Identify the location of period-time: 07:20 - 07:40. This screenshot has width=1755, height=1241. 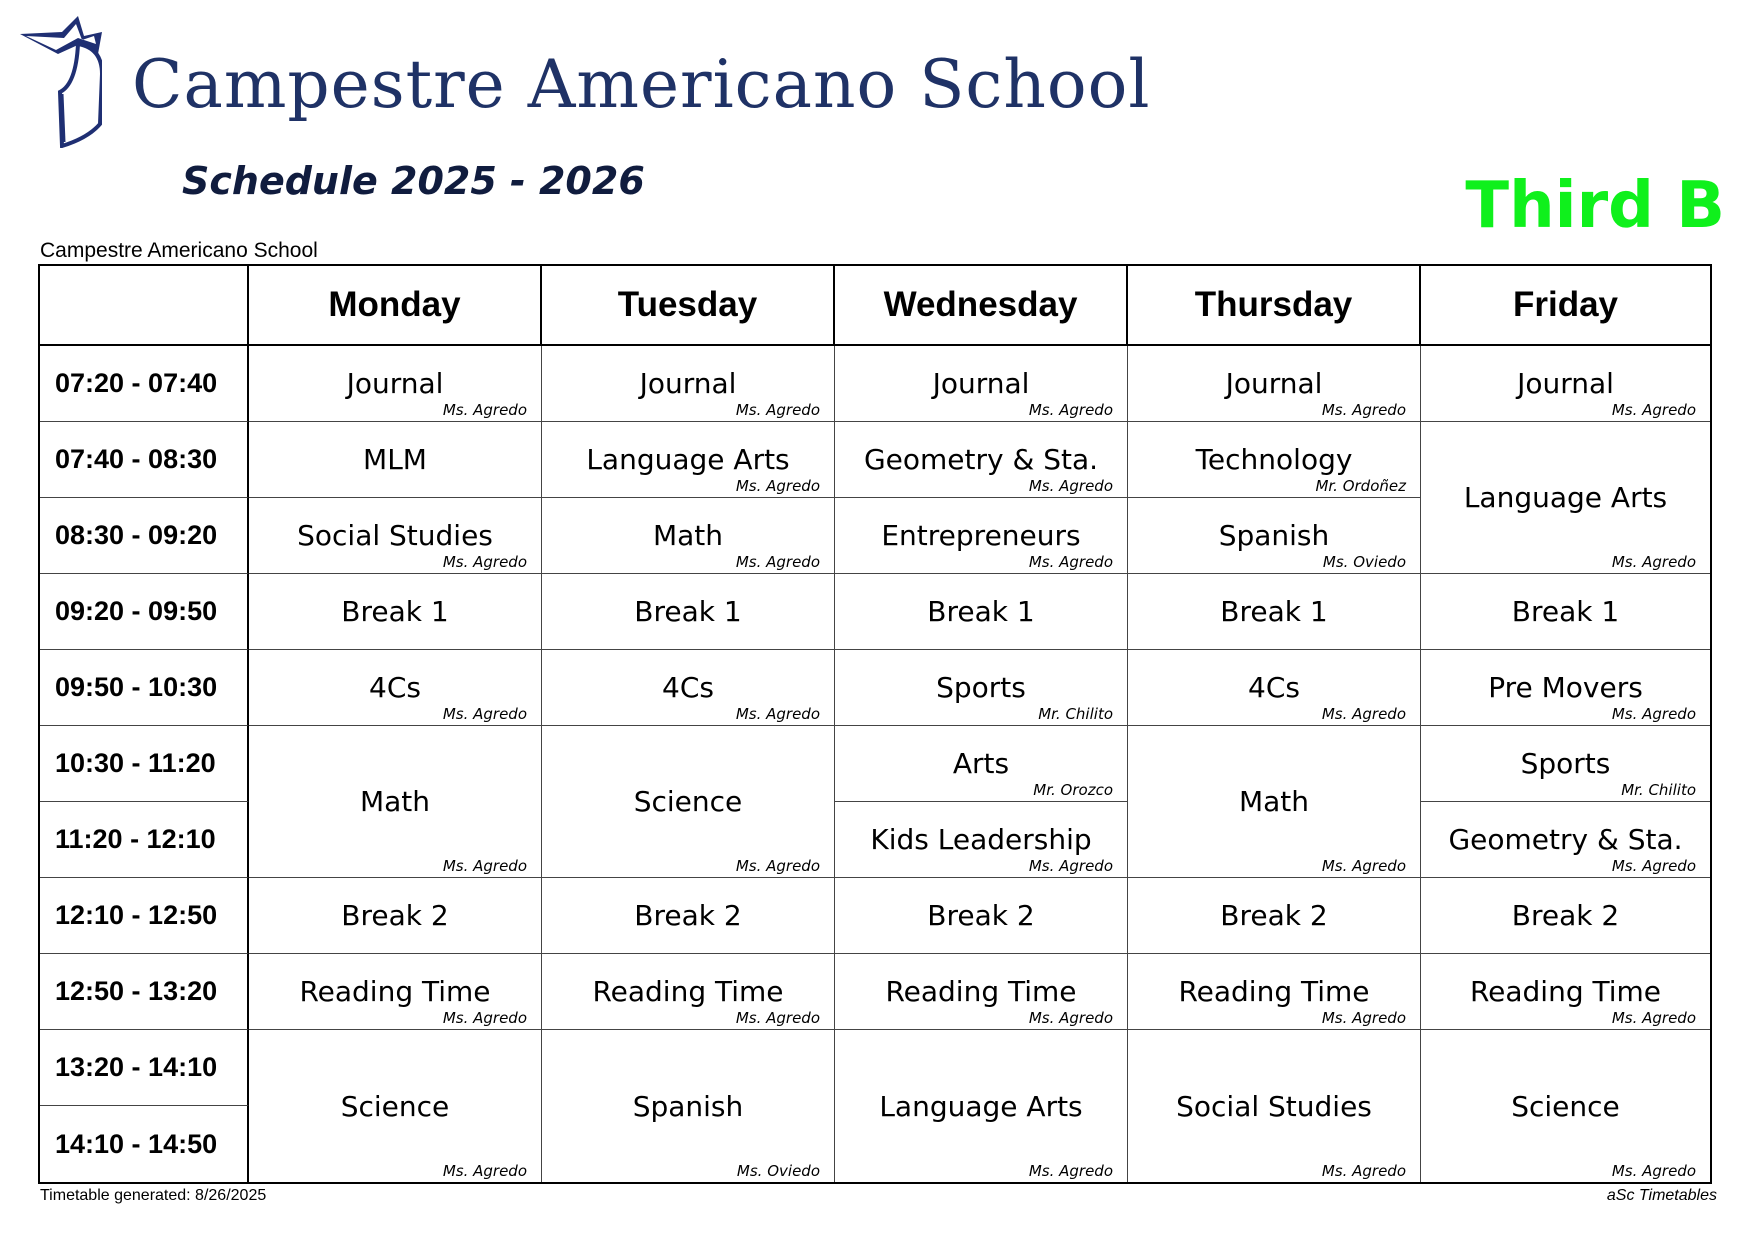
(144, 384).